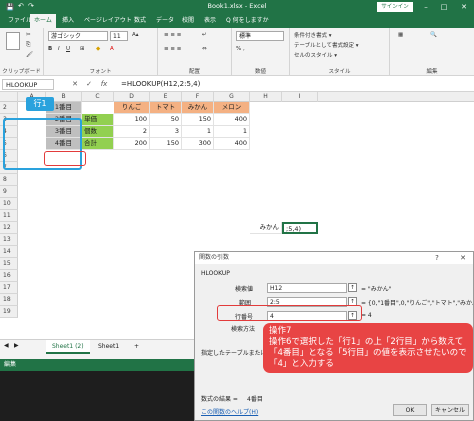 This screenshot has height=421, width=474. Describe the element at coordinates (136, 347) in the screenshot. I see `add-sheet-icon: +` at that location.